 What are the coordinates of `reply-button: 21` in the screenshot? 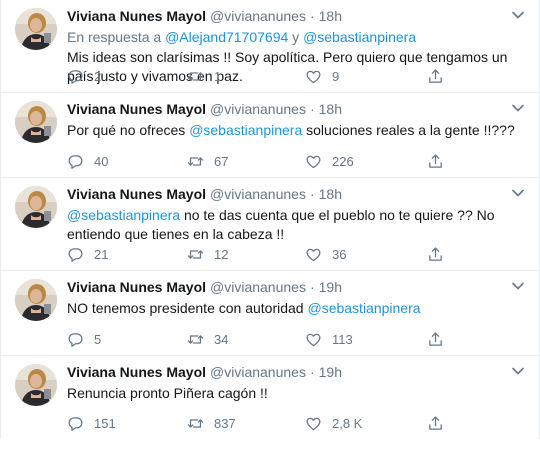 It's located at (127, 254).